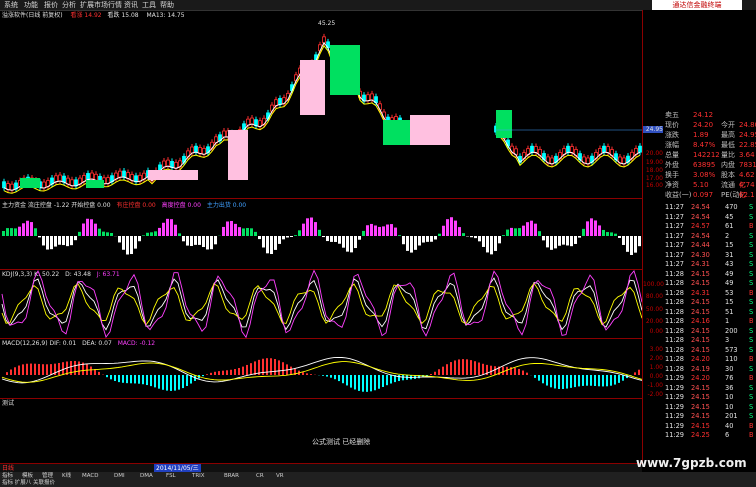  What do you see at coordinates (701, 185) in the screenshot?
I see `quote-value: 5.10` at bounding box center [701, 185].